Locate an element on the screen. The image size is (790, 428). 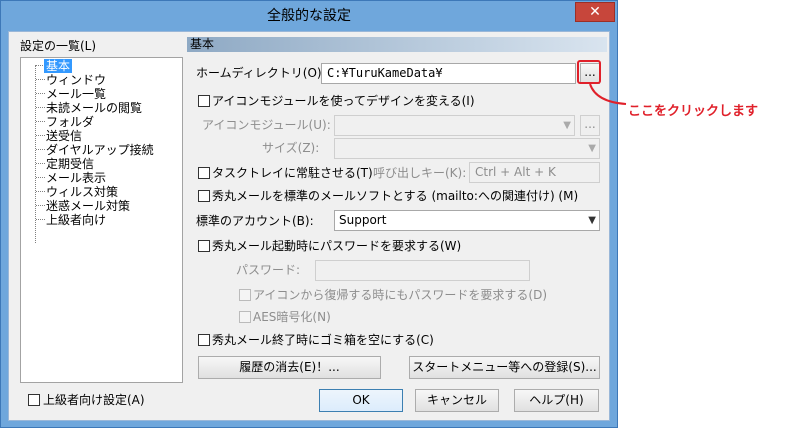
close-button: ✕ is located at coordinates (595, 12).